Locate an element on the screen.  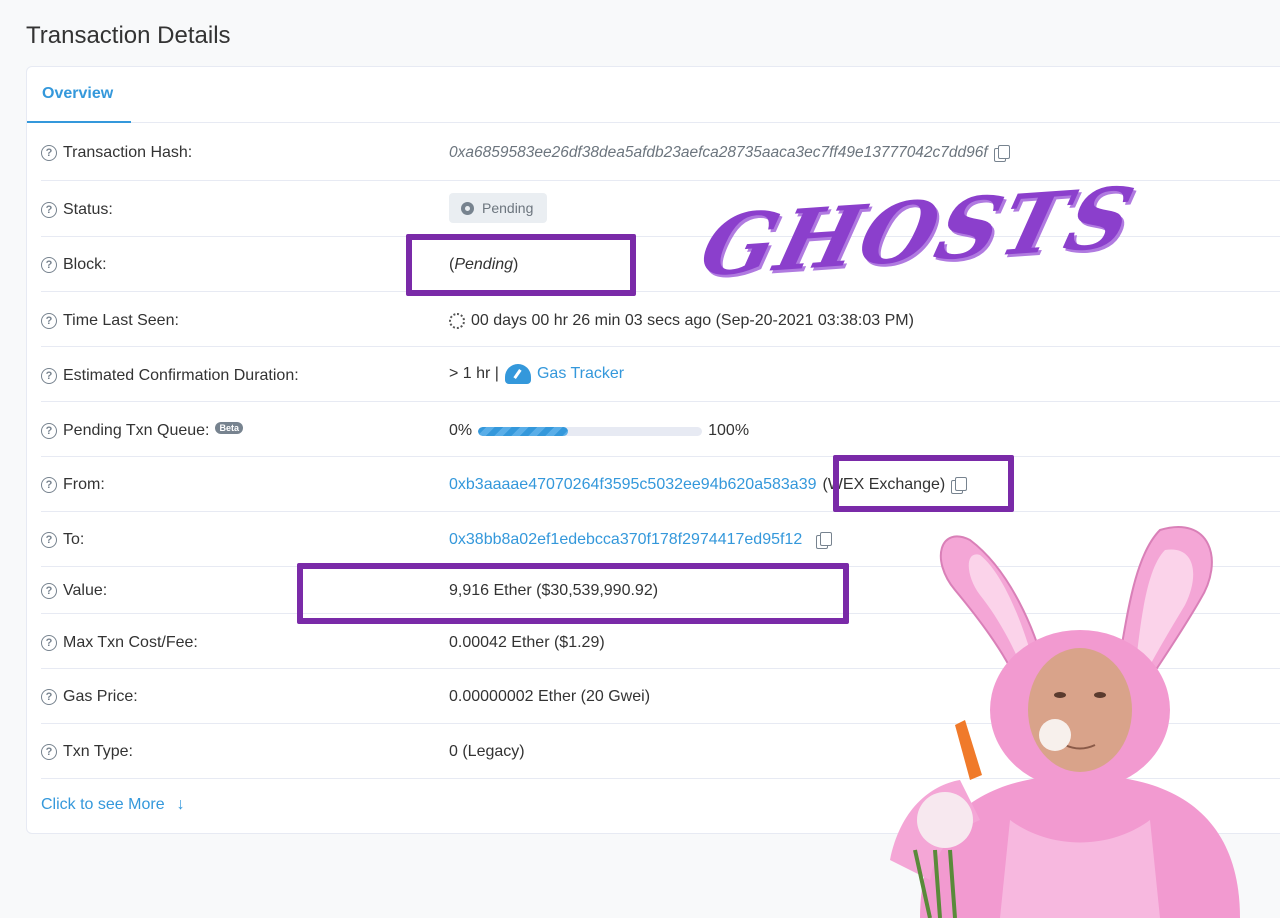
row-label: Status: is located at coordinates (88, 209).